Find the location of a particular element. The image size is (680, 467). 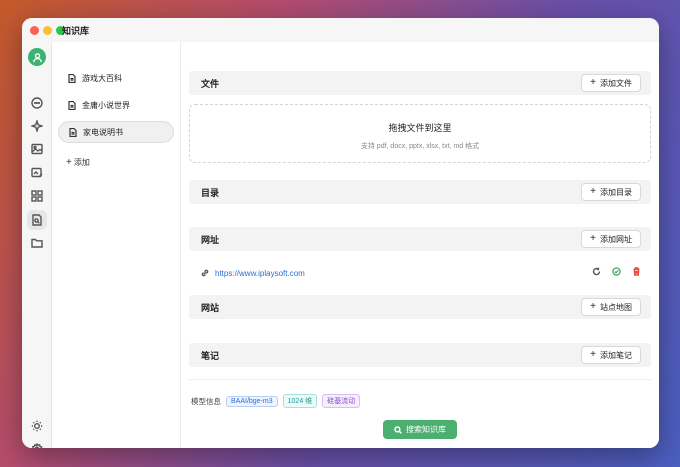

site-section-title: 网站 is located at coordinates (210, 307).